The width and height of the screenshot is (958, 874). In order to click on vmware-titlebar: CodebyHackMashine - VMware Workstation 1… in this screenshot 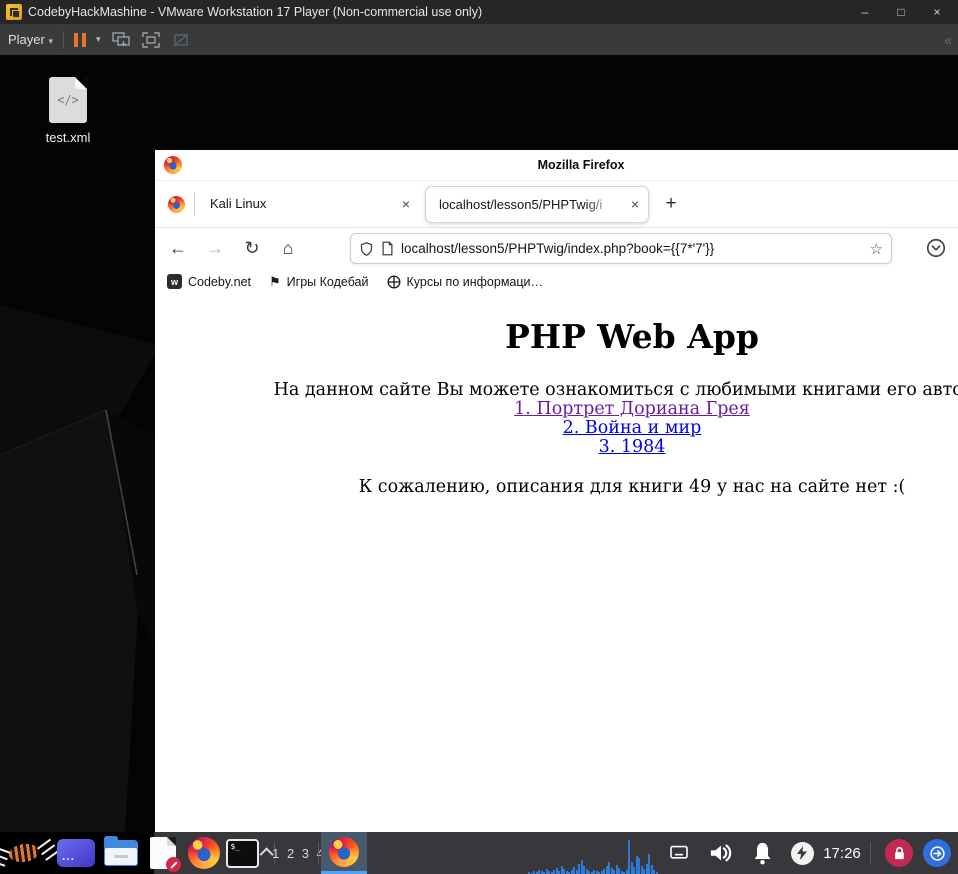, I will do `click(479, 12)`.